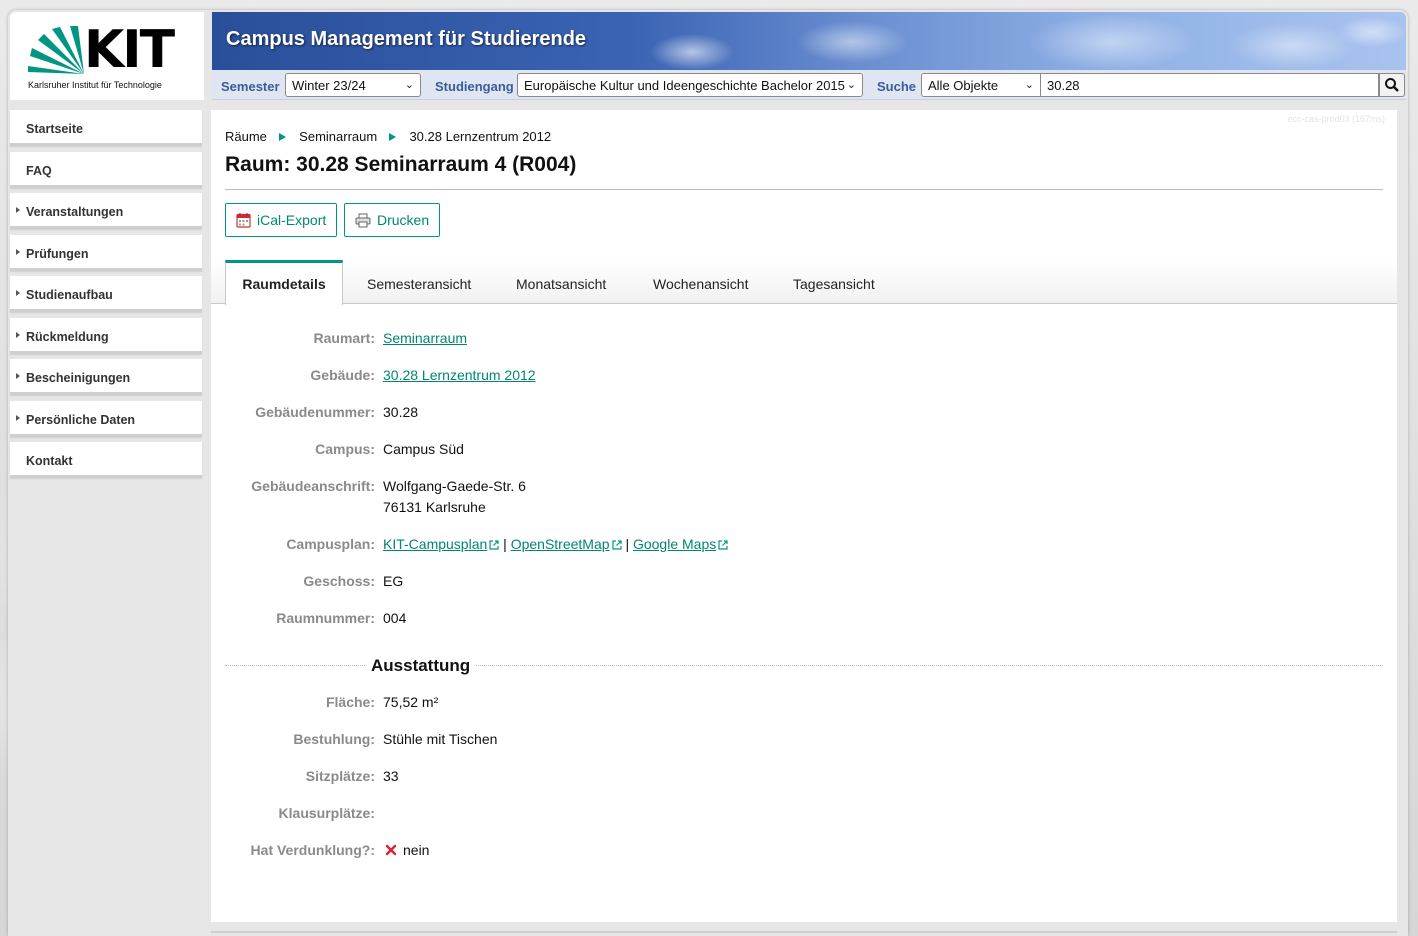  What do you see at coordinates (435, 544) in the screenshot?
I see `kit-campusplan-link: KIT-Campusplan` at bounding box center [435, 544].